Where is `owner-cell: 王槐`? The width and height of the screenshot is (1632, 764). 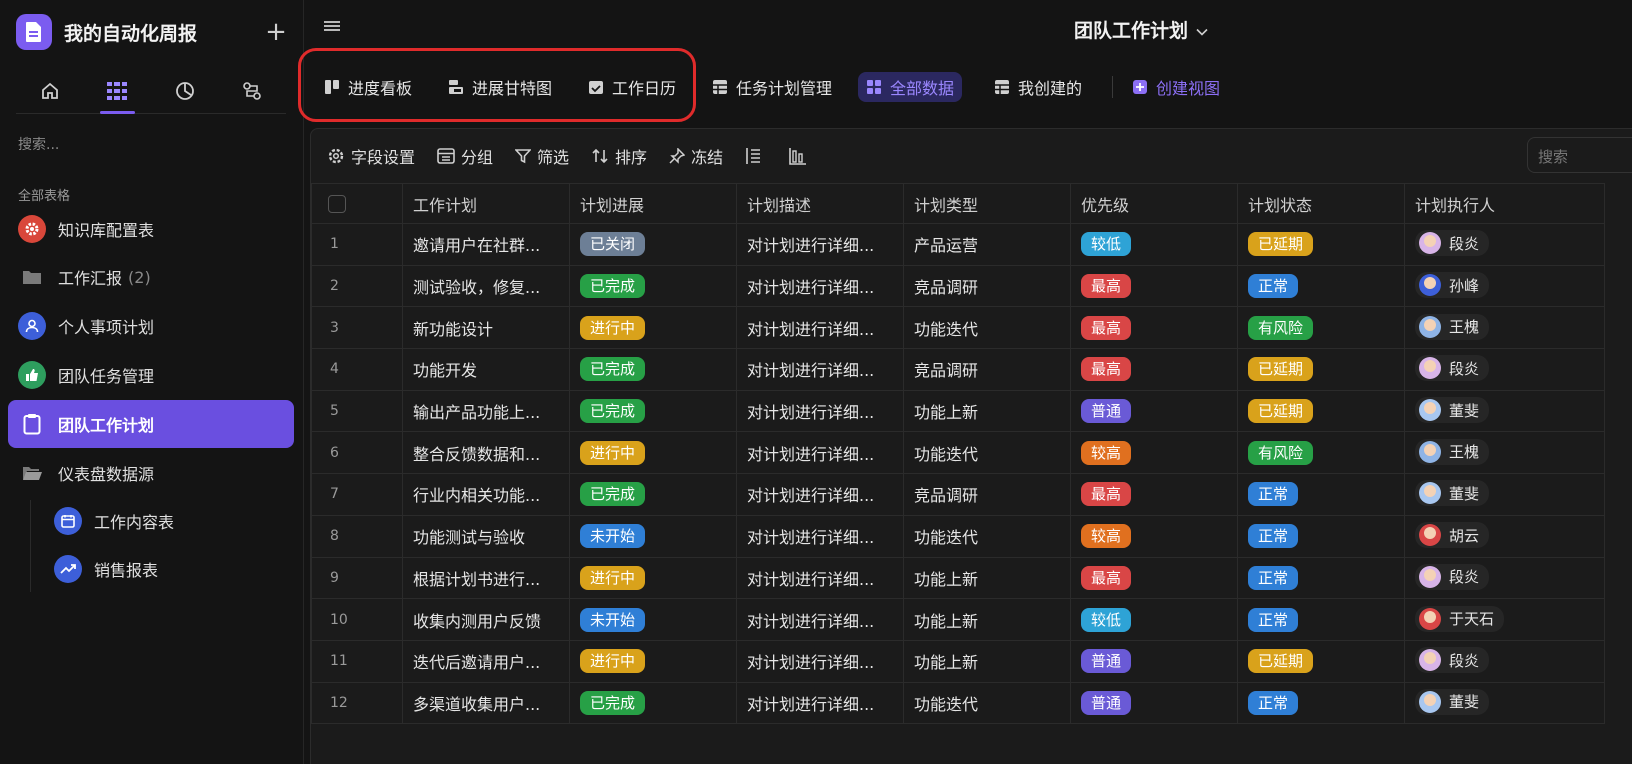
owner-cell: 王槐 is located at coordinates (1504, 328).